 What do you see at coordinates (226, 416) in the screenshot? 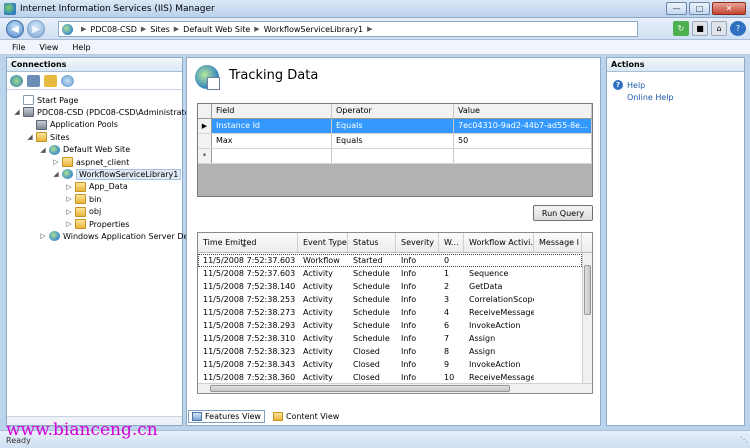
I see `features-view-tab: Features View` at bounding box center [226, 416].